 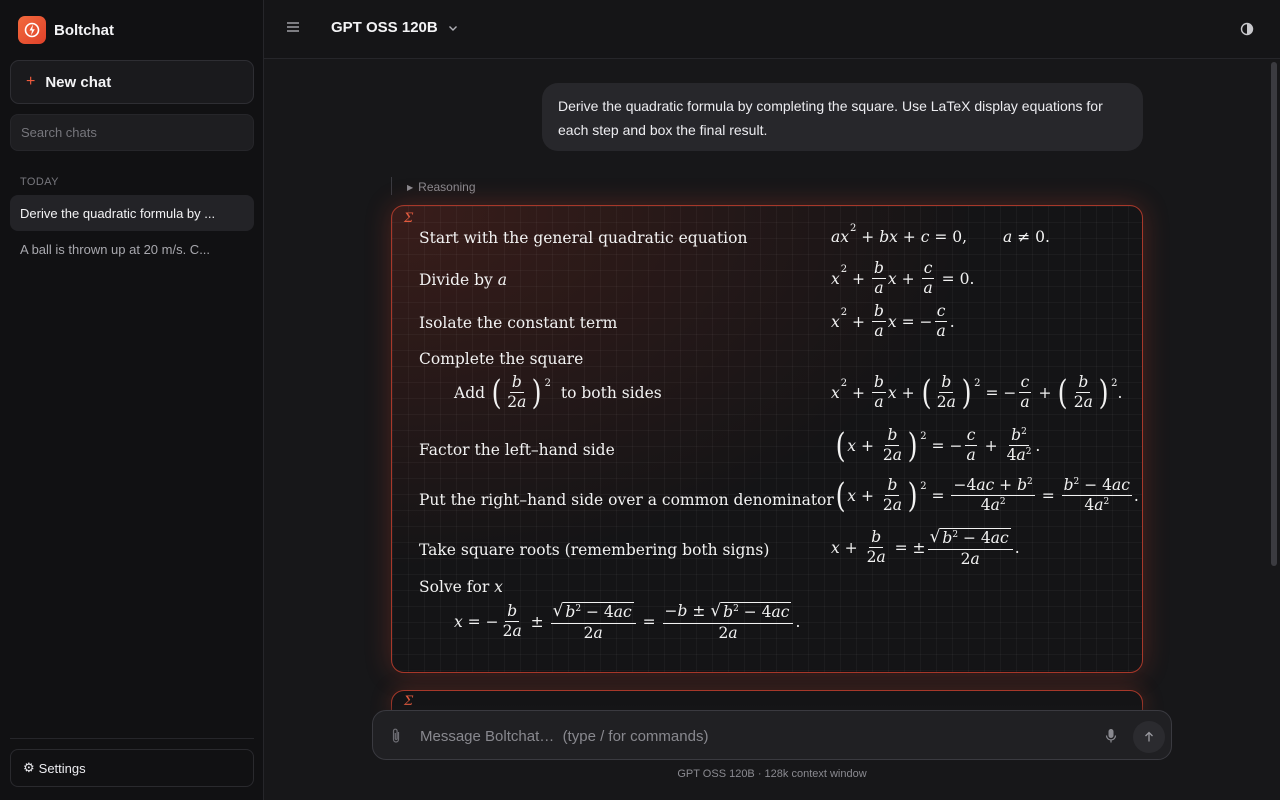 I want to click on step-label: Isolate the constant term, so click(x=518, y=323).